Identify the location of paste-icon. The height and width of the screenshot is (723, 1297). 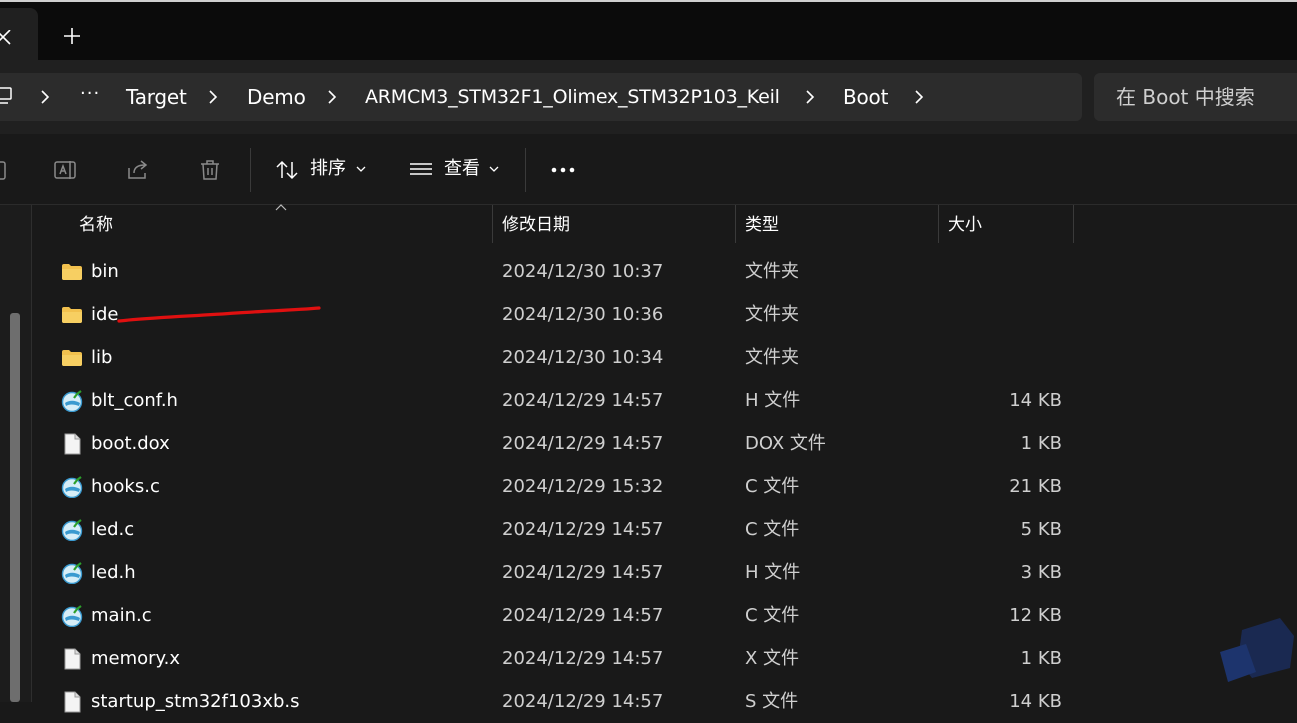
(5, 170).